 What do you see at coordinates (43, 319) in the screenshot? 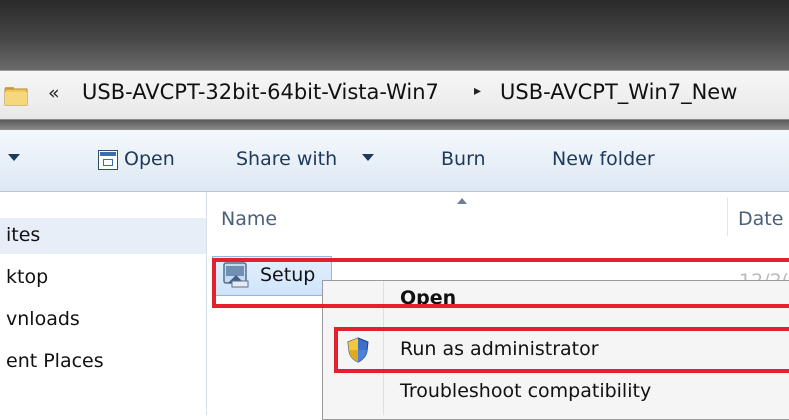
I see `nav-item-downloads: vnloads` at bounding box center [43, 319].